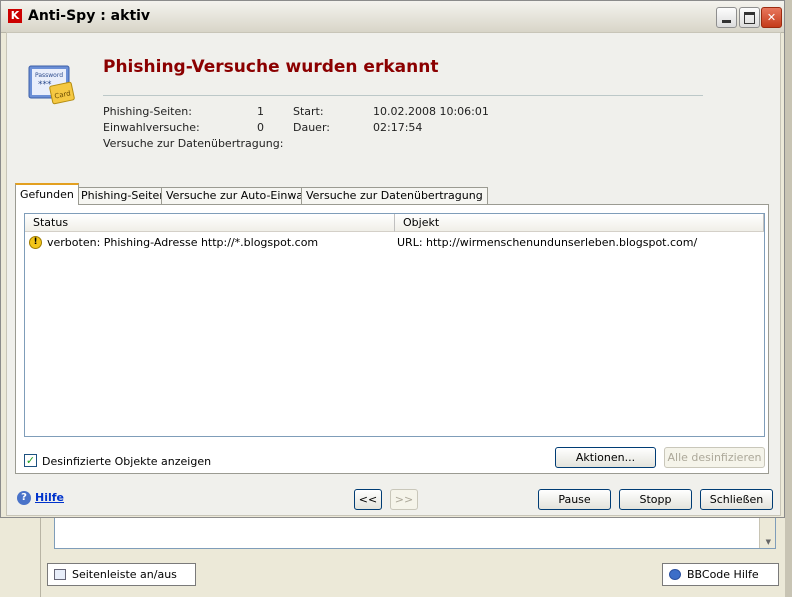 The image size is (792, 597). What do you see at coordinates (24, 498) in the screenshot?
I see `help-icon: ?` at bounding box center [24, 498].